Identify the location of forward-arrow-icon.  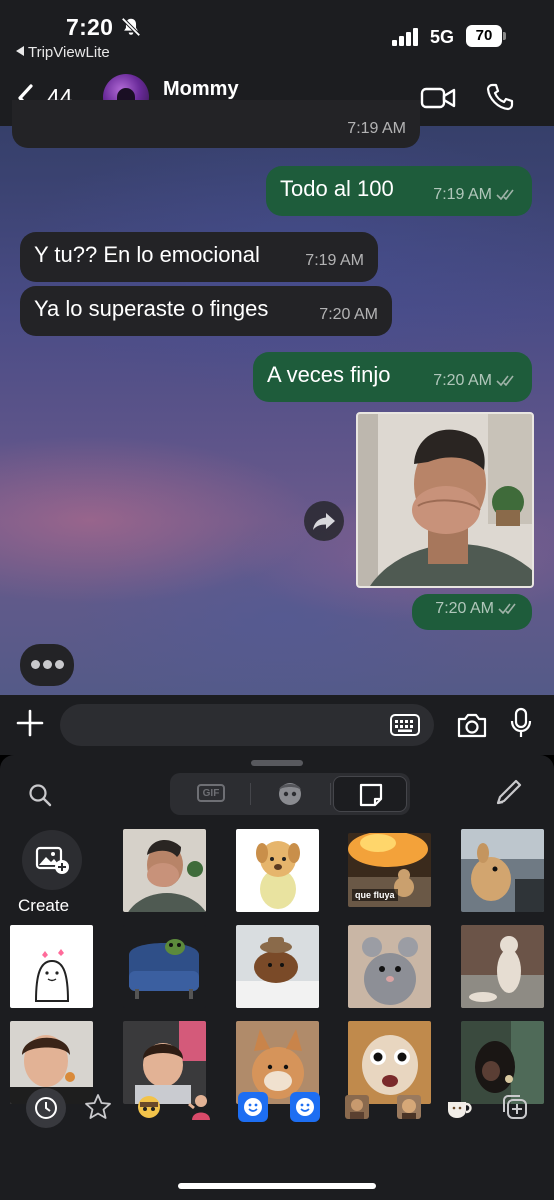
(324, 521).